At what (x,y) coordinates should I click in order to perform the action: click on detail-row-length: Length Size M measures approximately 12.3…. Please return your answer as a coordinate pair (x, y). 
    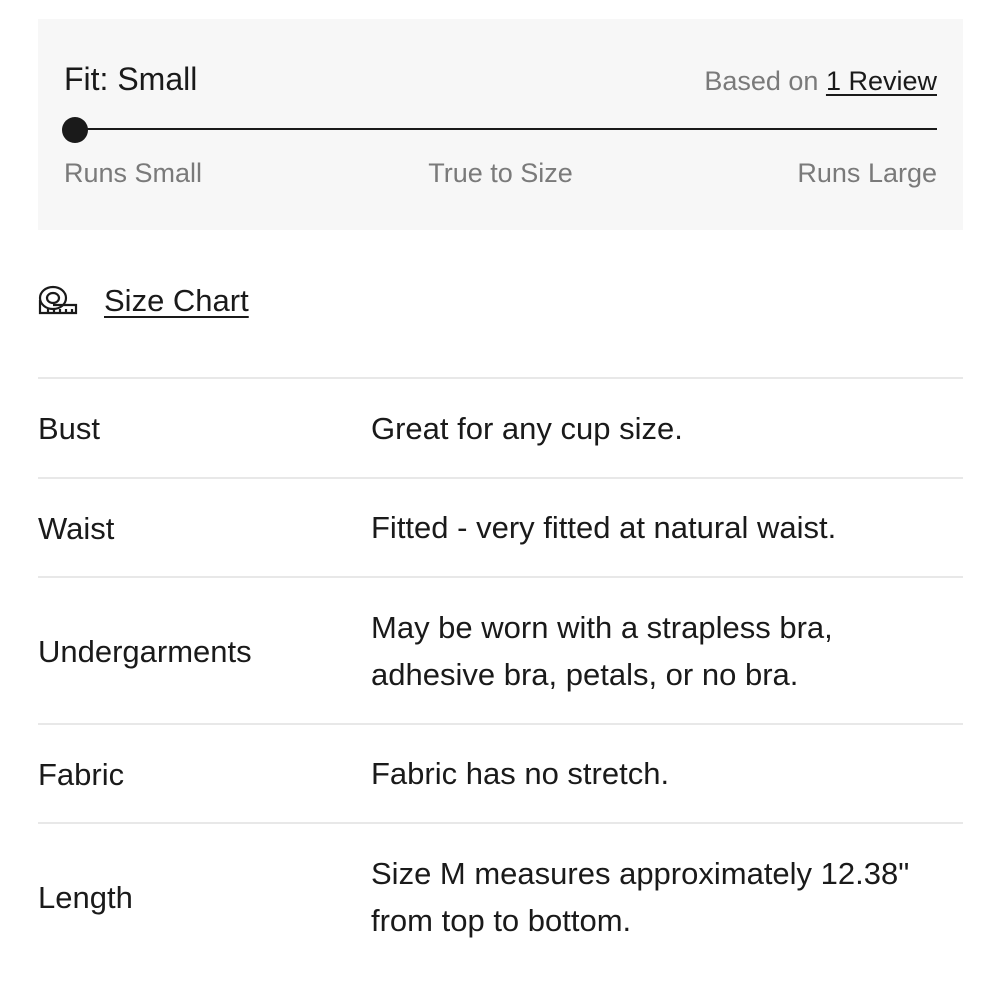
    Looking at the image, I should click on (500, 895).